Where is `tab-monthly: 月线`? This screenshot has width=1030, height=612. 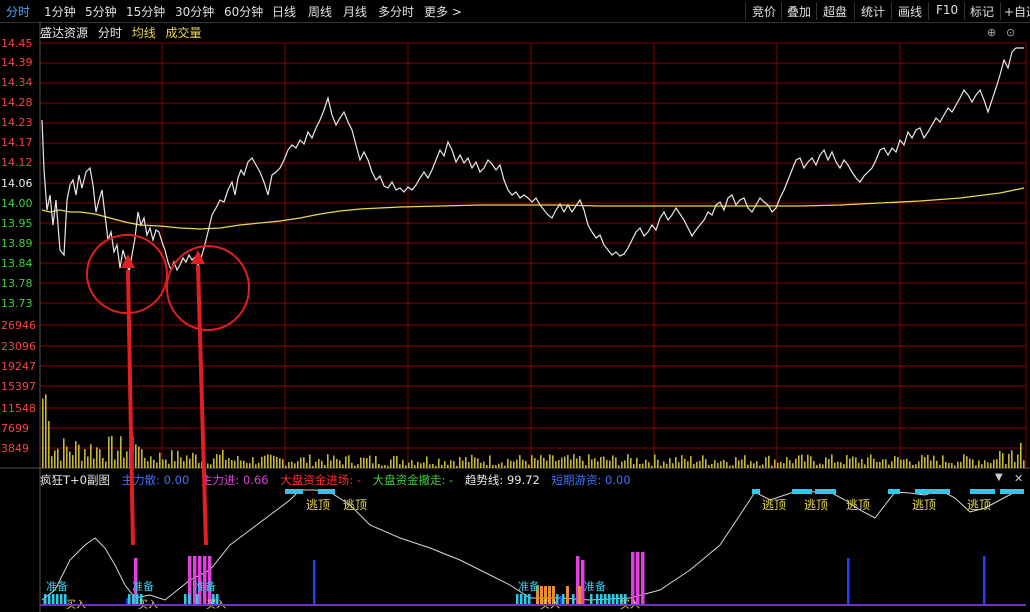 tab-monthly: 月线 is located at coordinates (355, 11).